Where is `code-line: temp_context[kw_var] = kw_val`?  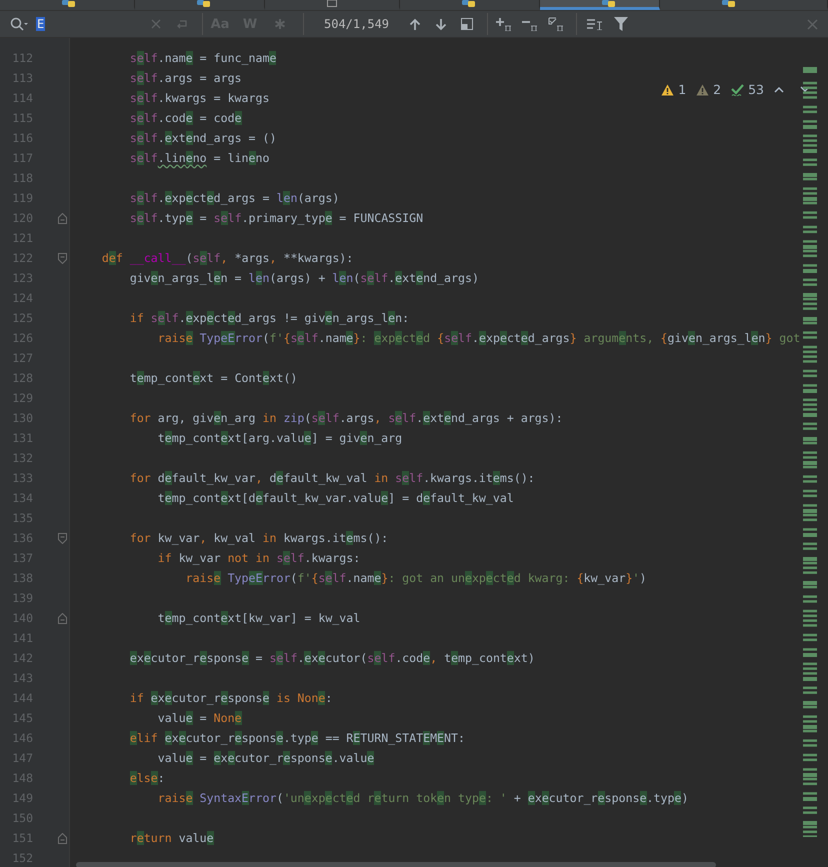 code-line: temp_context[kw_var] = kw_val is located at coordinates (258, 618).